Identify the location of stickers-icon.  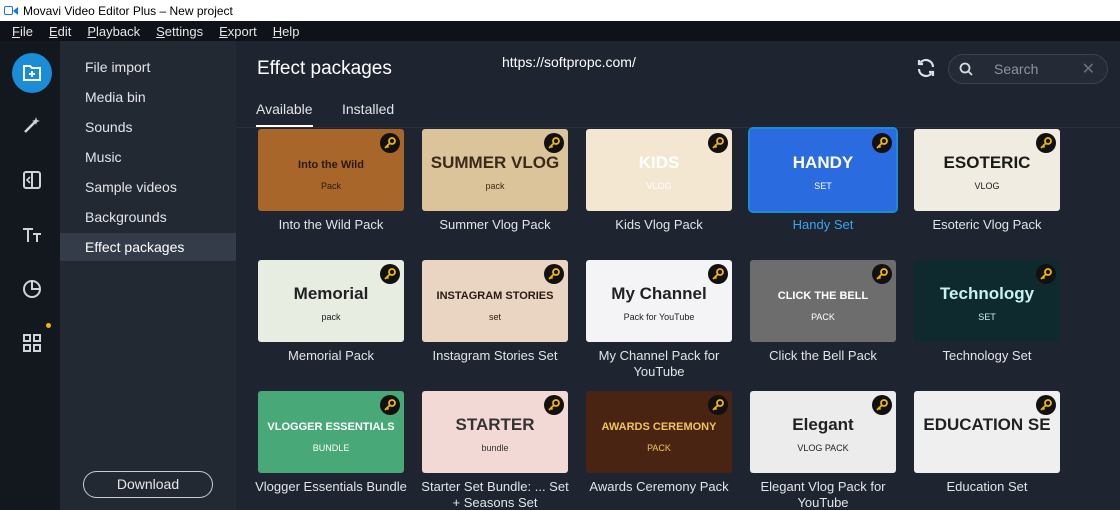
(32, 289).